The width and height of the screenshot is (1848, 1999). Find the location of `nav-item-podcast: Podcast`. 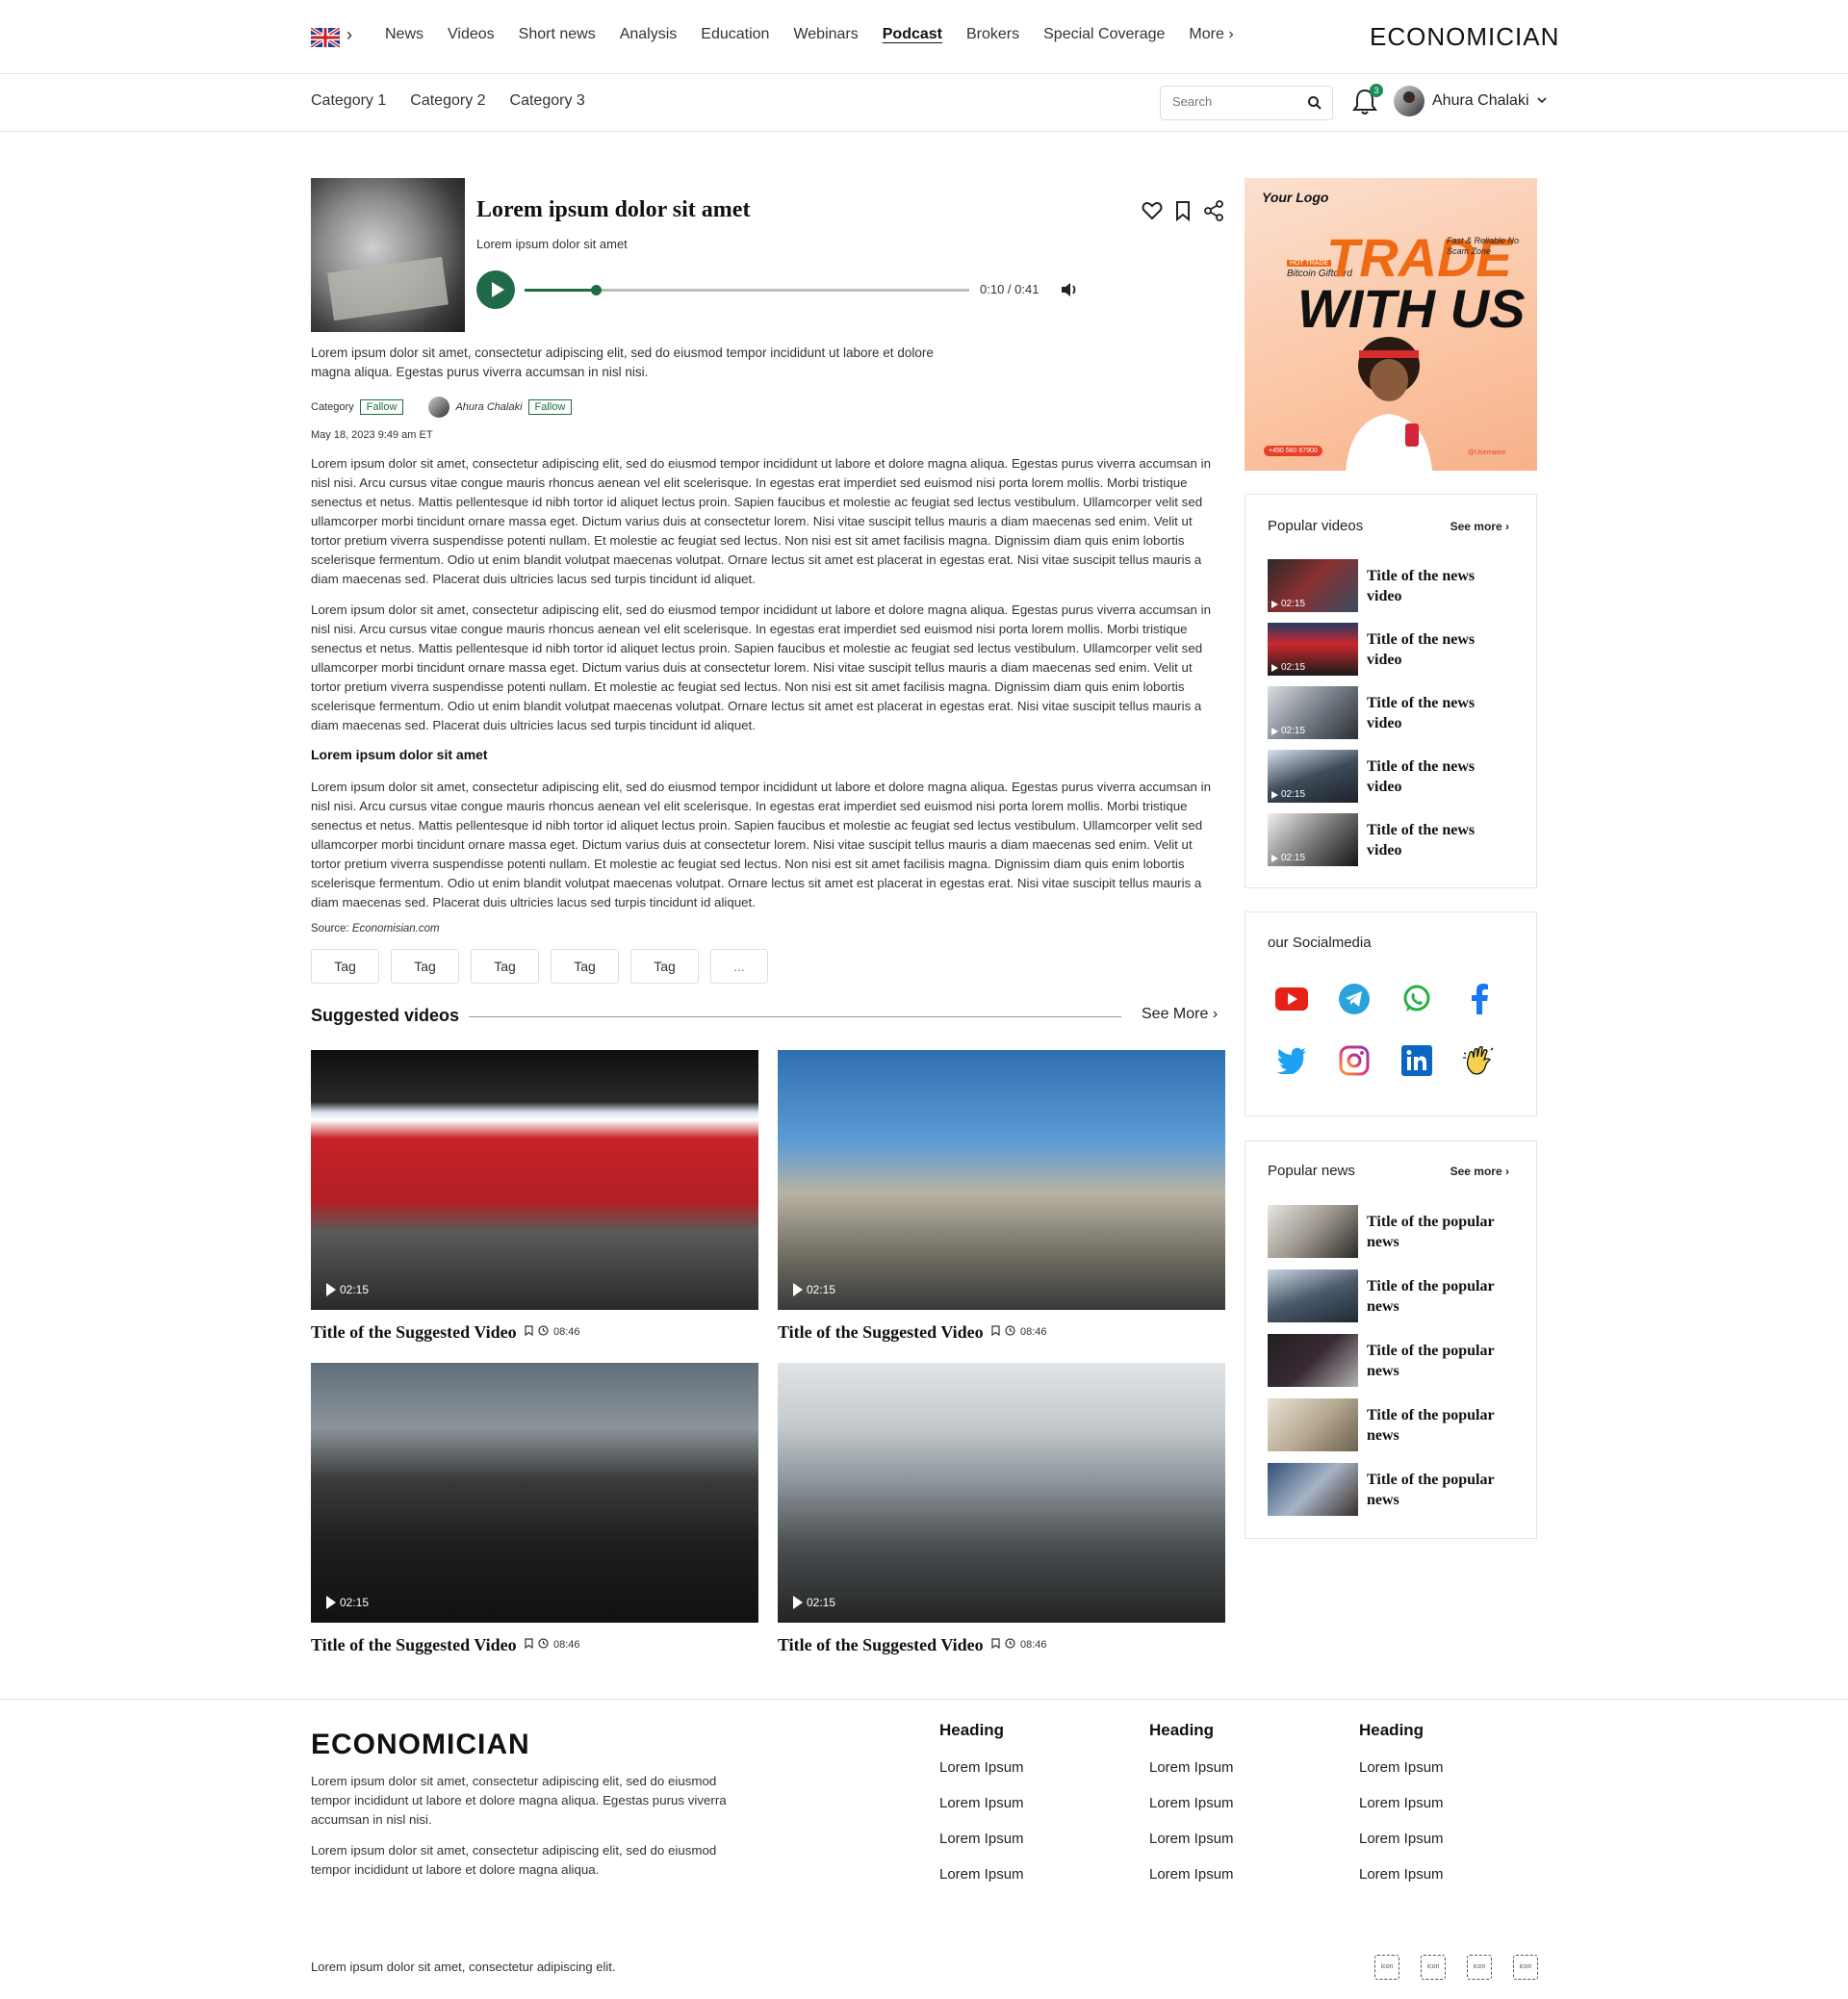

nav-item-podcast: Podcast is located at coordinates (912, 34).